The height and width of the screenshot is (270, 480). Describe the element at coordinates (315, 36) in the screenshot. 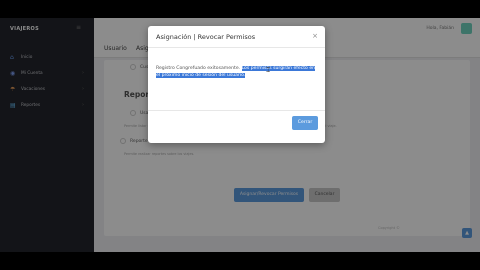

I see `close-icon: ×` at that location.